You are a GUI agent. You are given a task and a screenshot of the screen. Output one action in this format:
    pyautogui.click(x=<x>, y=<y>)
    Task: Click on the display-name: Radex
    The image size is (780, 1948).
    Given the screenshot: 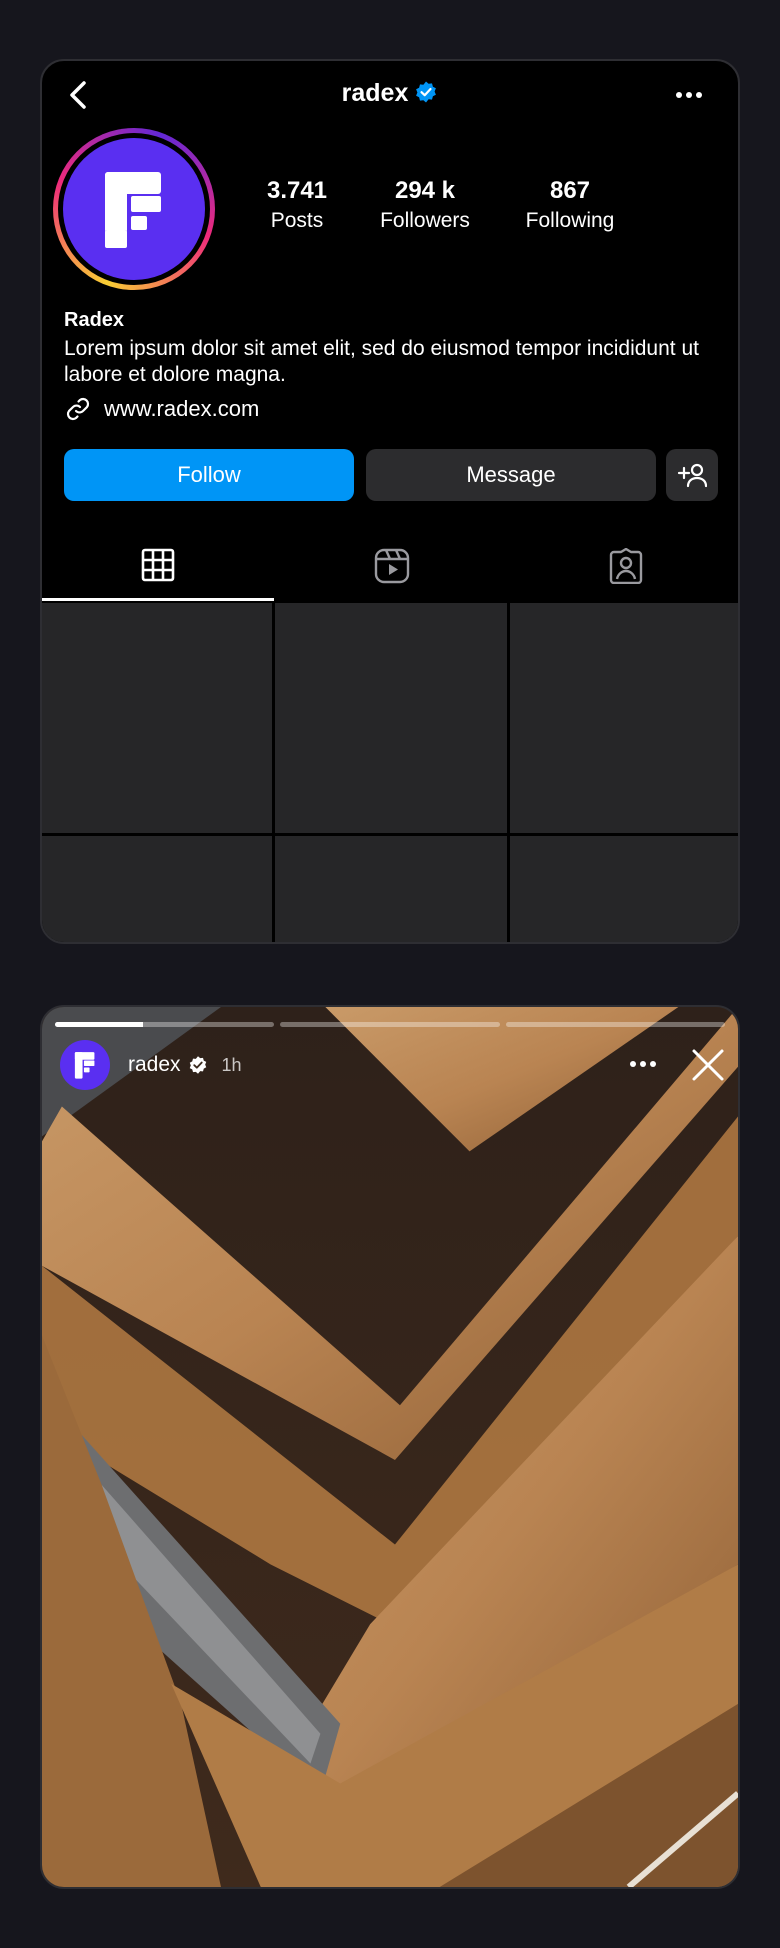 What is the action you would take?
    pyautogui.click(x=94, y=320)
    